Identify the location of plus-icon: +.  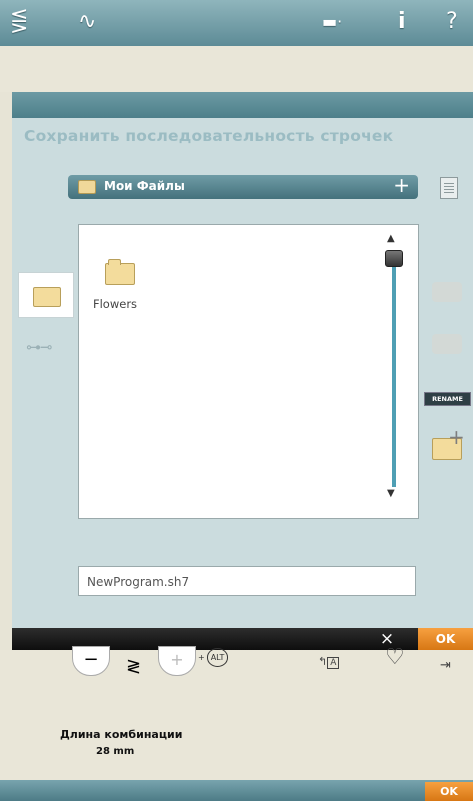
(456, 437).